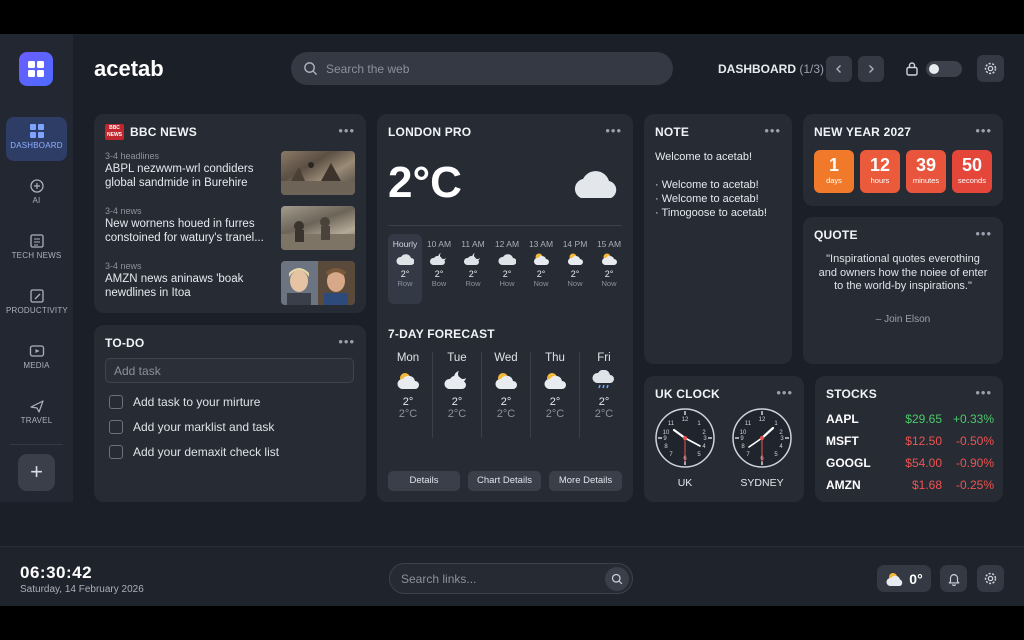 This screenshot has height=640, width=1024. I want to click on note-welcome: Welcome to acetab!, so click(703, 157).